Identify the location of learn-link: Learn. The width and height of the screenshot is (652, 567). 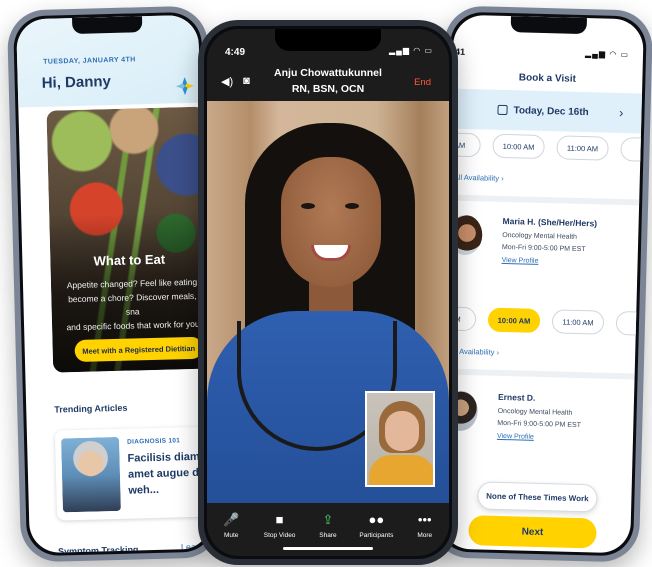
(192, 547).